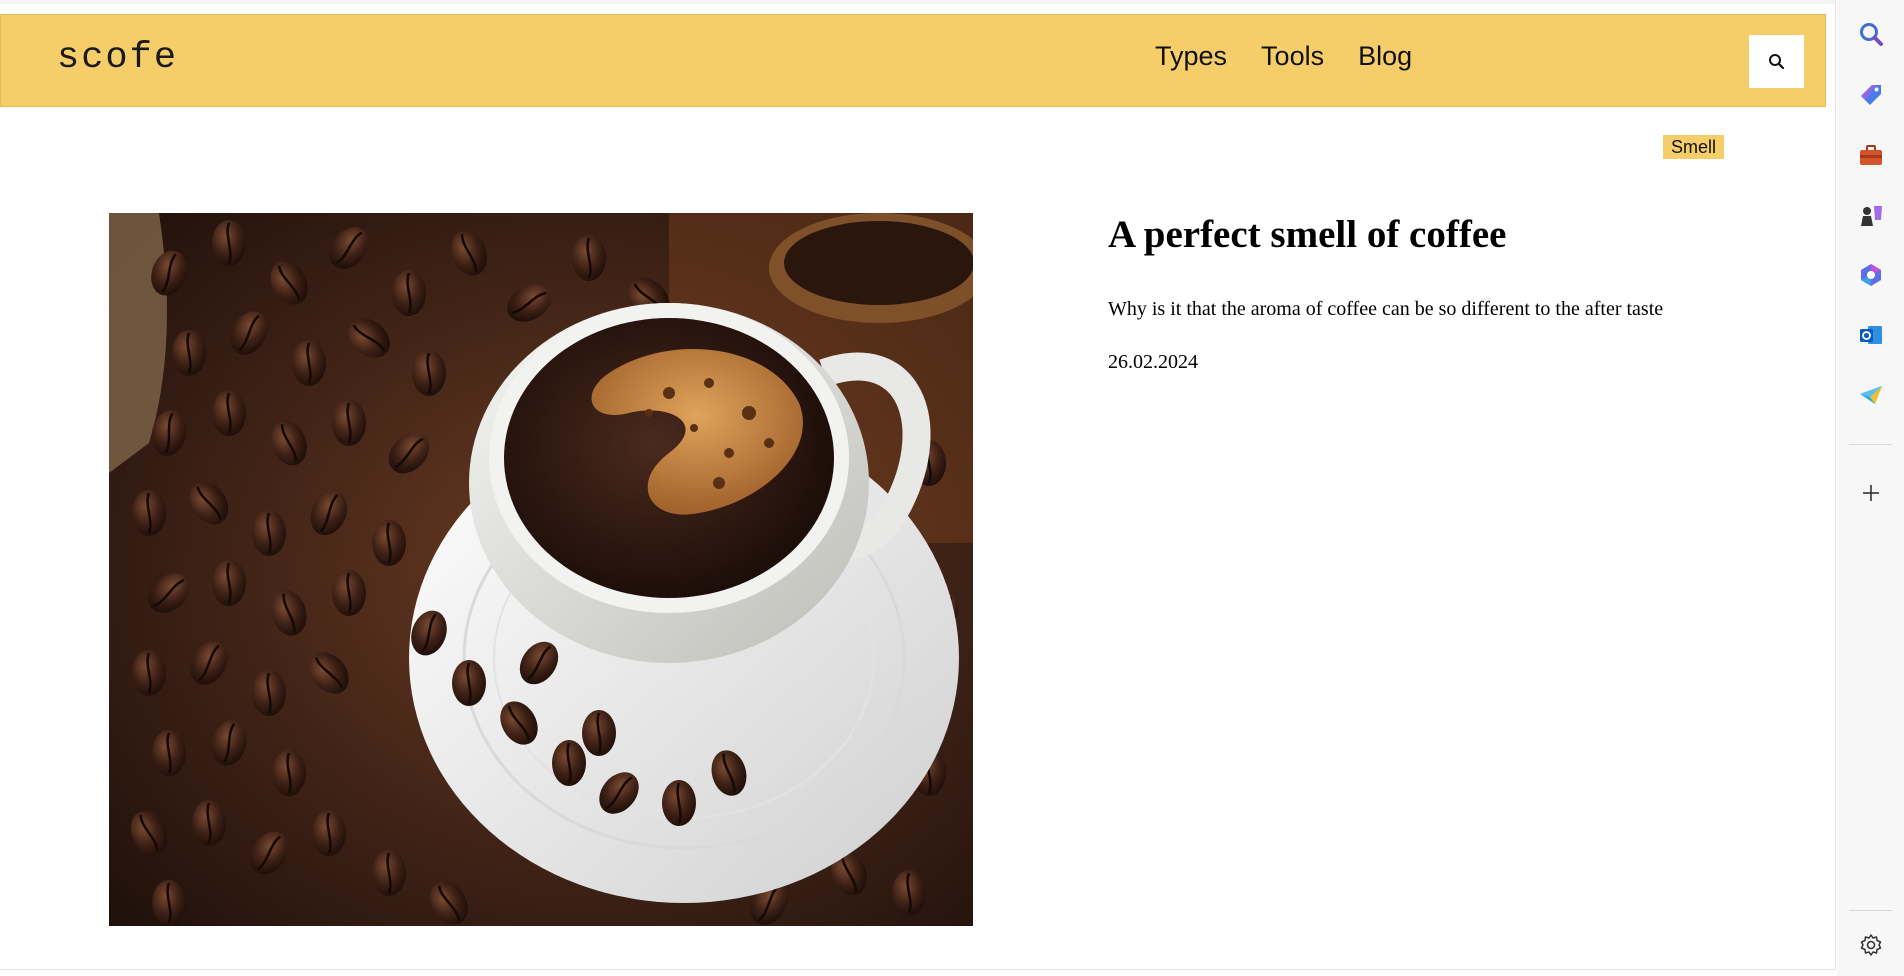  What do you see at coordinates (117, 58) in the screenshot?
I see `site-logo: scofe` at bounding box center [117, 58].